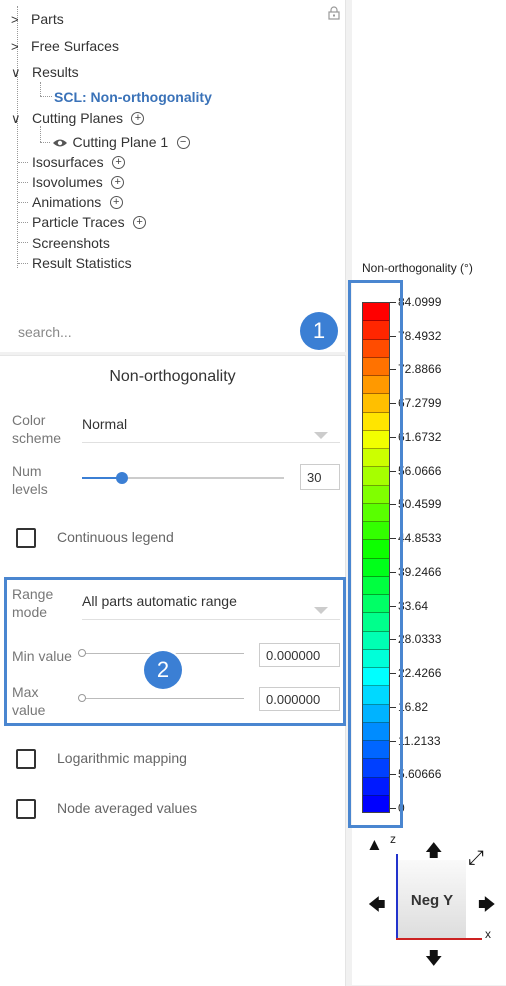  I want to click on search-input, so click(158, 332).